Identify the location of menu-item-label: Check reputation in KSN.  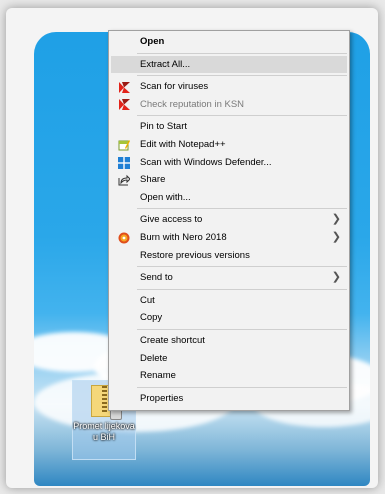
(192, 104).